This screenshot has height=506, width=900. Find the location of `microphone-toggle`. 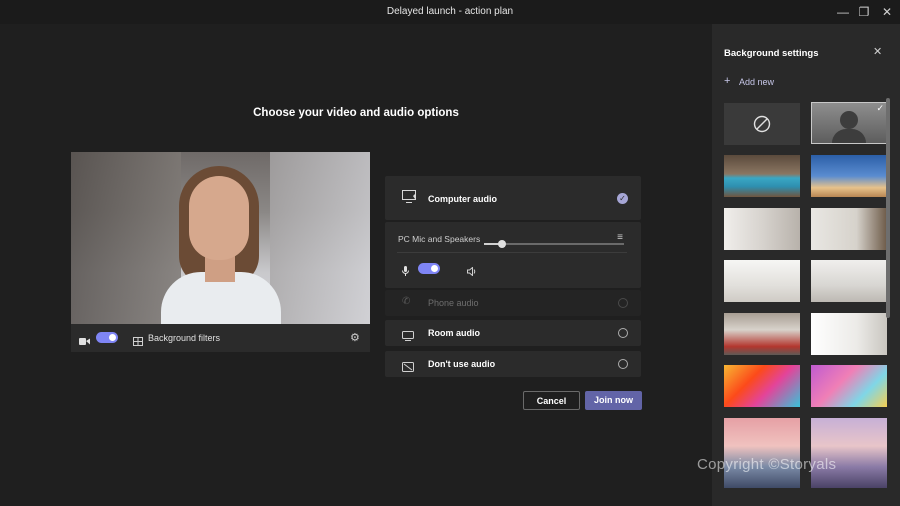

microphone-toggle is located at coordinates (429, 268).